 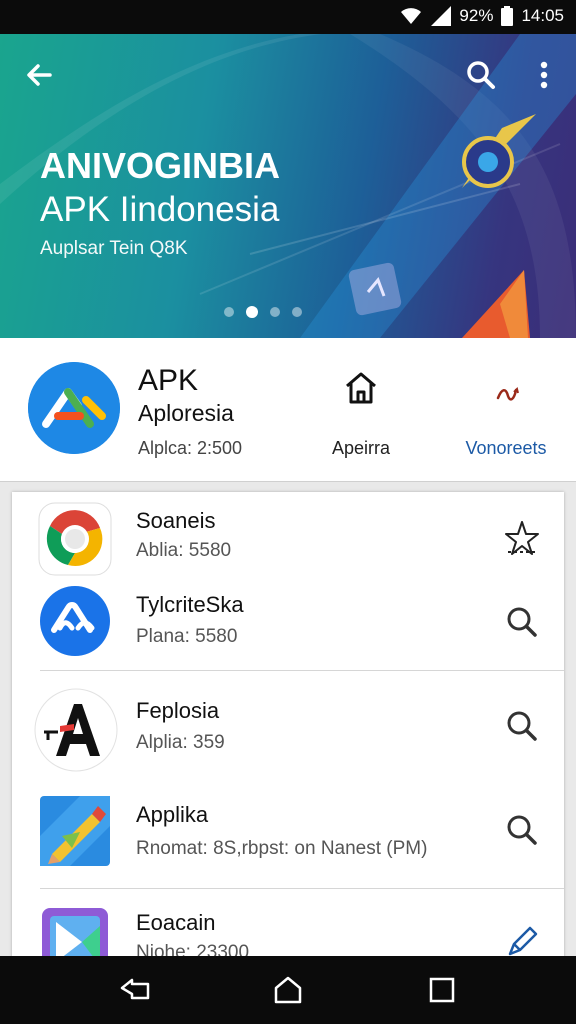 What do you see at coordinates (507, 394) in the screenshot?
I see `link-icon` at bounding box center [507, 394].